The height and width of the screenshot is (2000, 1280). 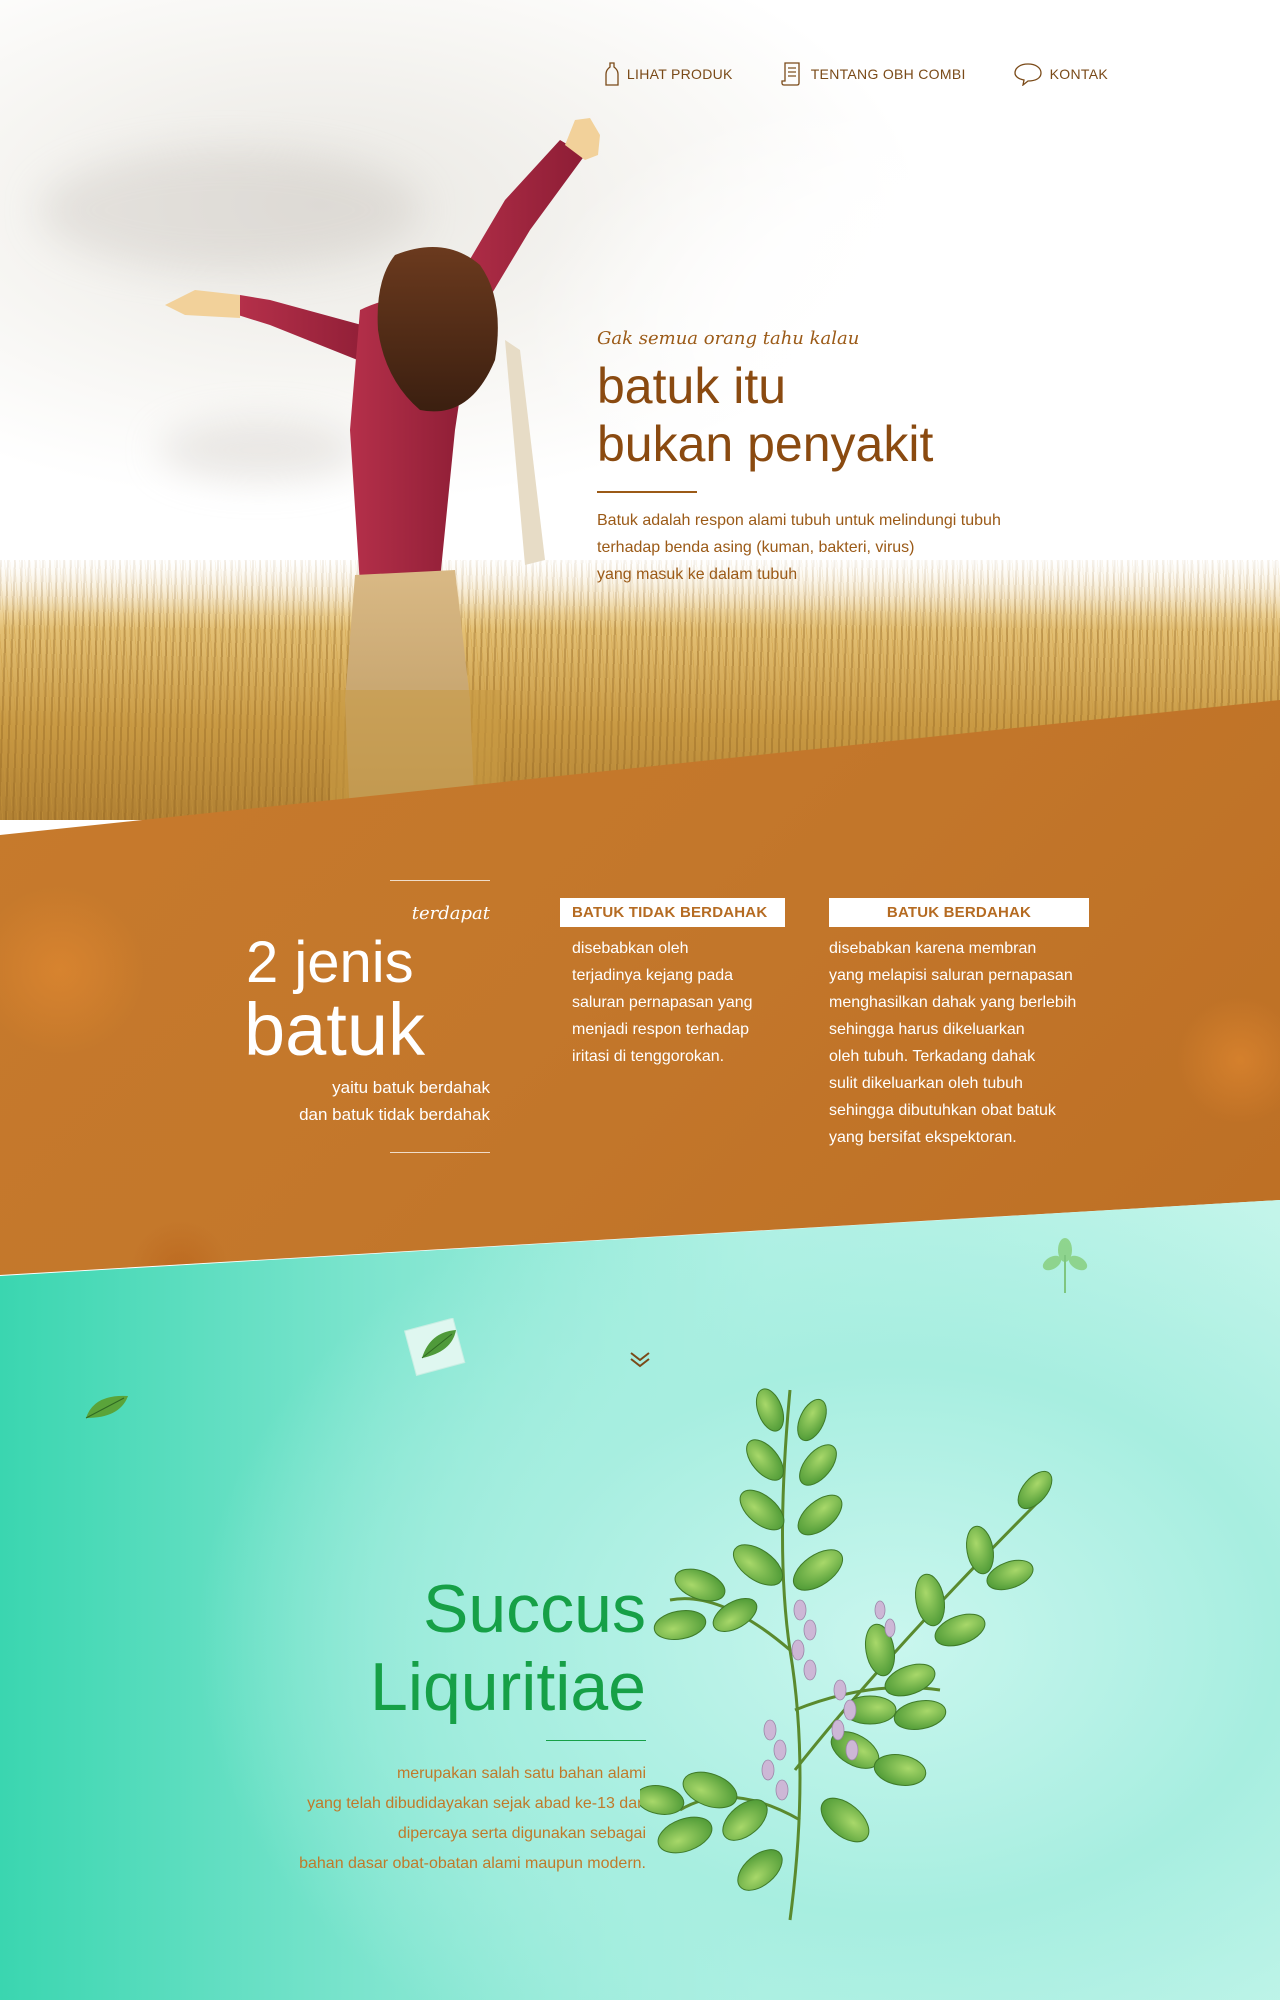 I want to click on licorice-plant-illustration, so click(x=846, y=1654).